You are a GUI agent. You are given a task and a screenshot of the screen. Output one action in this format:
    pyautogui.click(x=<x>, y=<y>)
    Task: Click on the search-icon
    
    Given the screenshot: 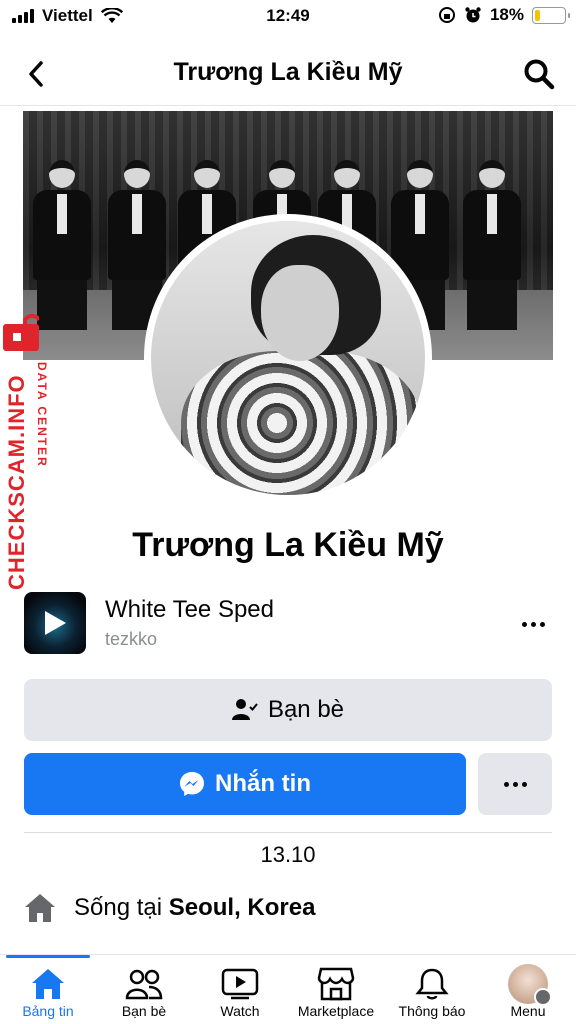 What is the action you would take?
    pyautogui.click(x=539, y=74)
    